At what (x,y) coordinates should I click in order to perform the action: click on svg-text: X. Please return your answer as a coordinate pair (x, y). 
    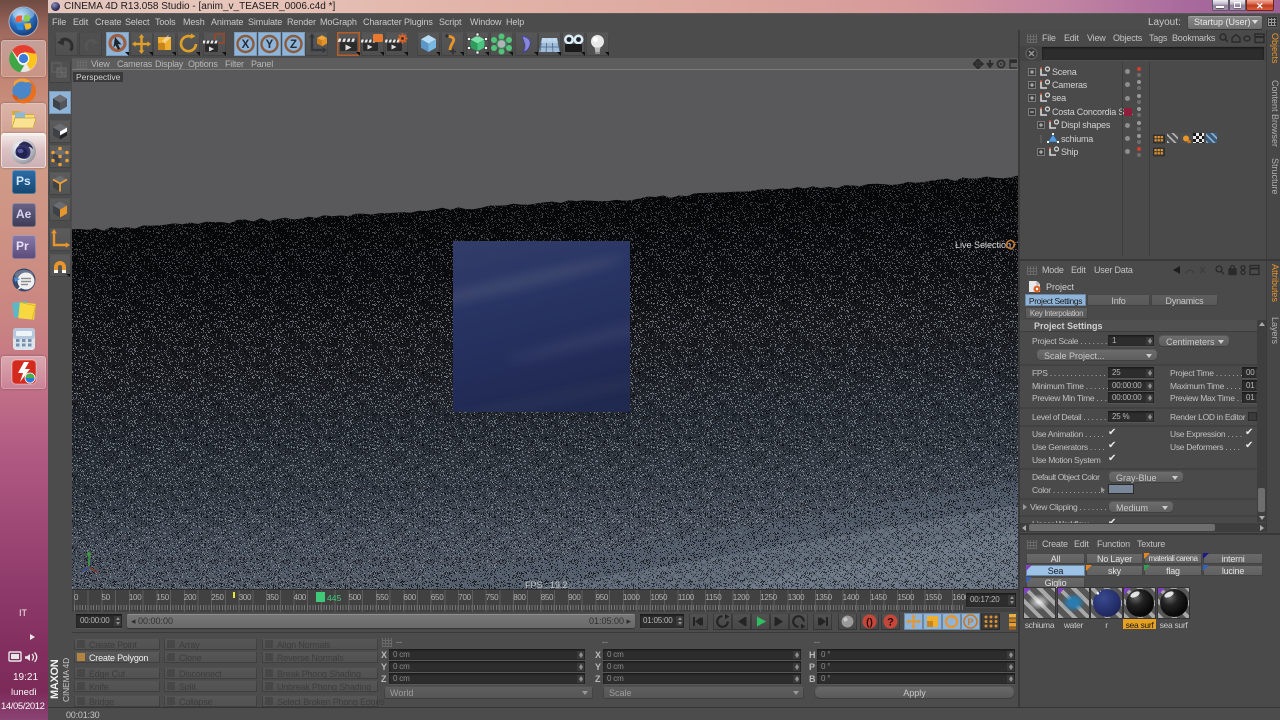
    Looking at the image, I should click on (246, 45).